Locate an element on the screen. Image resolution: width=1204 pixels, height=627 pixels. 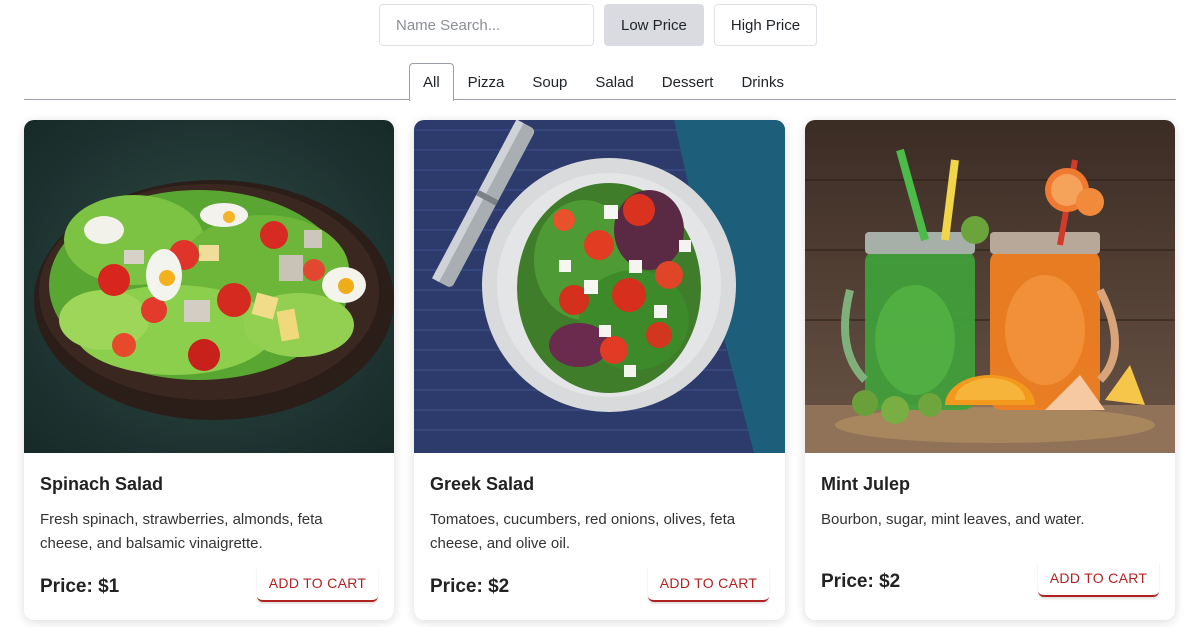
tab-dessert: Dessert is located at coordinates (688, 81).